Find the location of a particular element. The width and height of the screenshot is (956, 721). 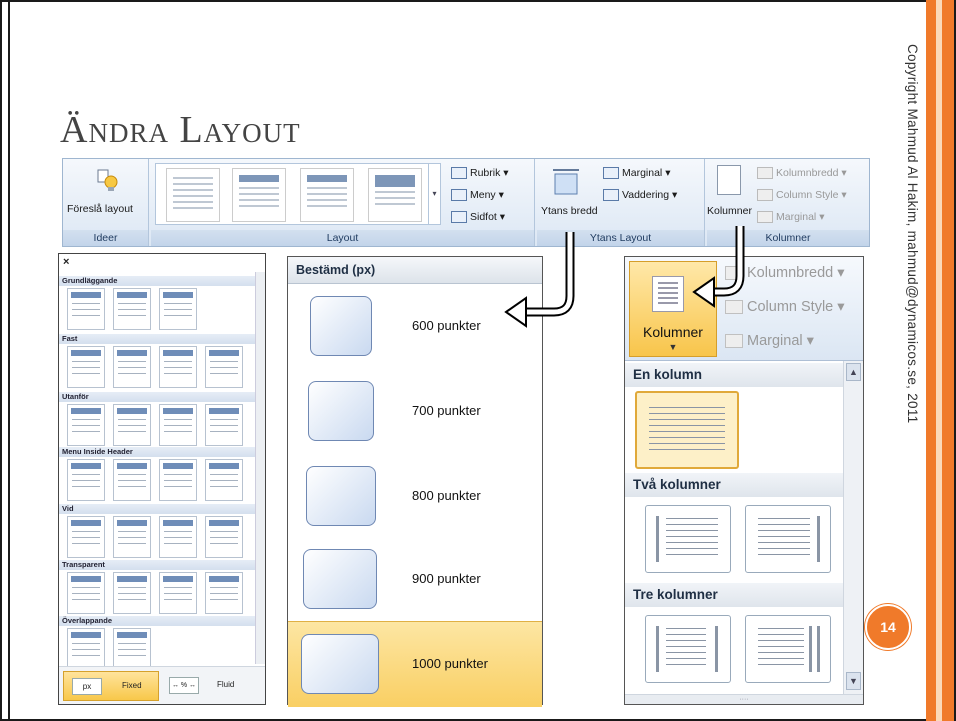

suggest-layout-button: Föreslå layout is located at coordinates (100, 209).